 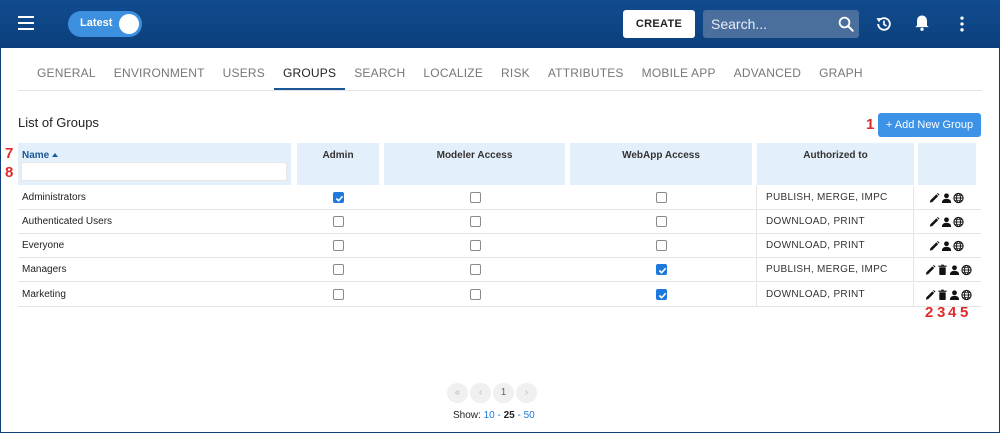 I want to click on add-new-group-button: + Add New Group, so click(x=929, y=125).